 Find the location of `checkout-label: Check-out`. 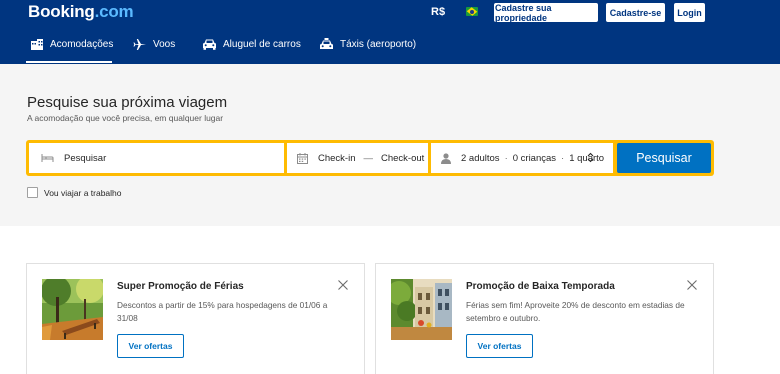

checkout-label: Check-out is located at coordinates (403, 158).